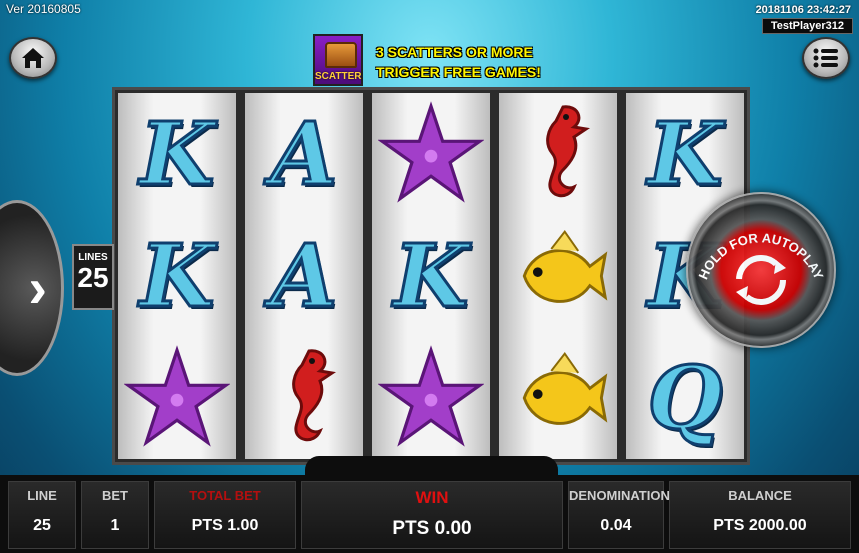 This screenshot has height=553, width=859. Describe the element at coordinates (760, 495) in the screenshot. I see `balance-label: BALANCE` at that location.